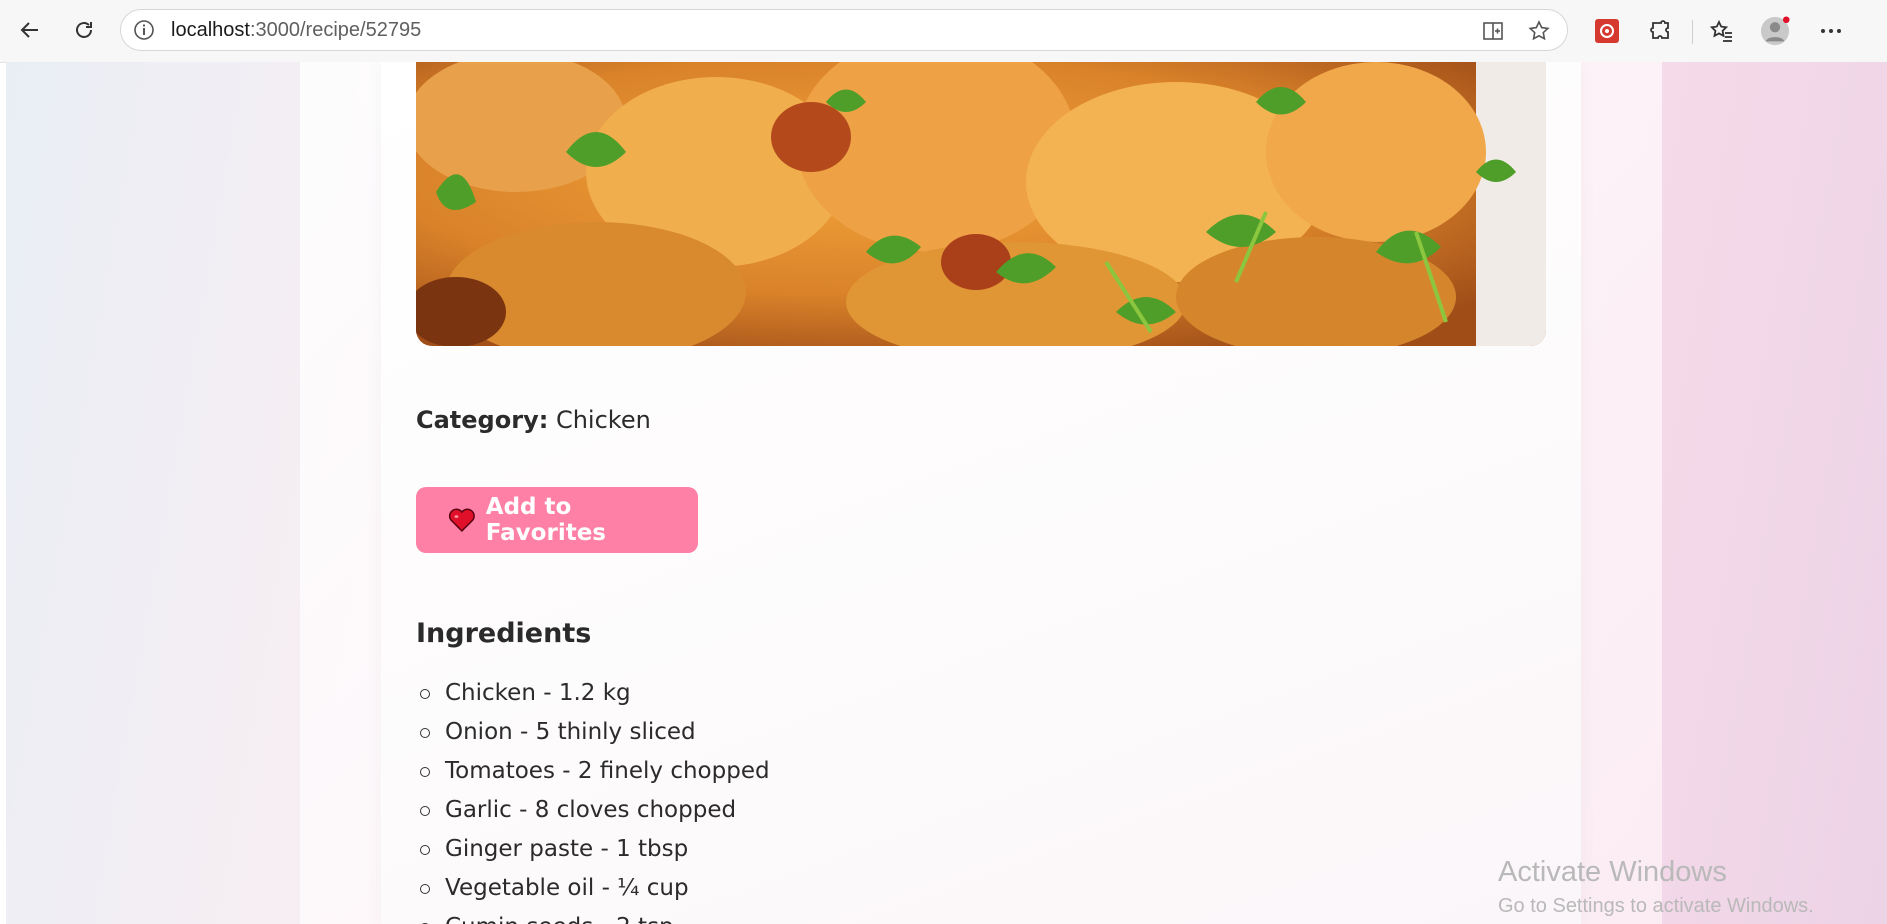 This screenshot has width=1887, height=924. Describe the element at coordinates (461, 520) in the screenshot. I see `heart-icon` at that location.